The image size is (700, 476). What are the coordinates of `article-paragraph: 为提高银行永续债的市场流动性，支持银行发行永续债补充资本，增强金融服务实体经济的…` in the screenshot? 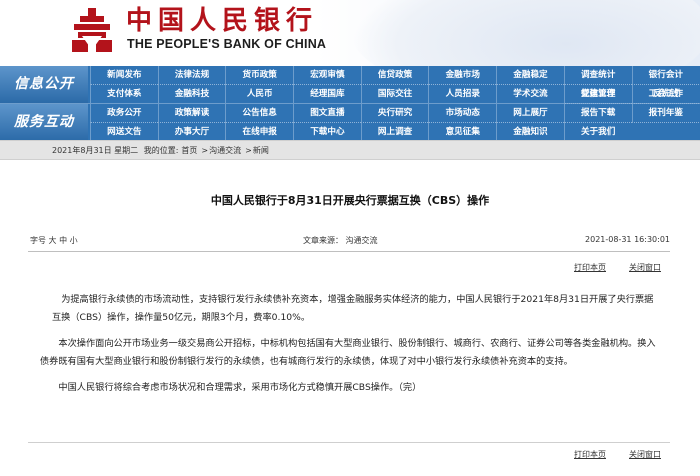 It's located at (353, 308).